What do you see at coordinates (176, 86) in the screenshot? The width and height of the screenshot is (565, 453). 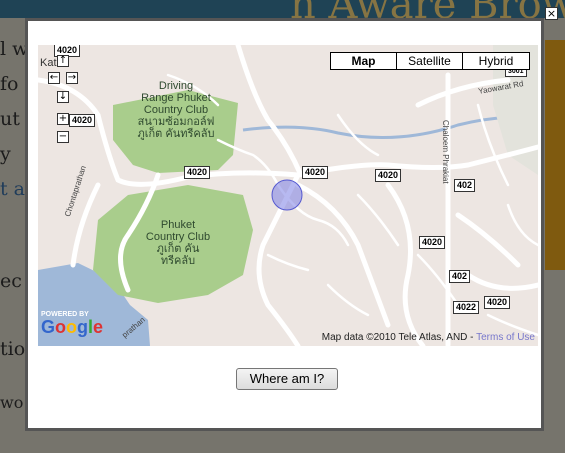 I see `map-label-line: Driving` at bounding box center [176, 86].